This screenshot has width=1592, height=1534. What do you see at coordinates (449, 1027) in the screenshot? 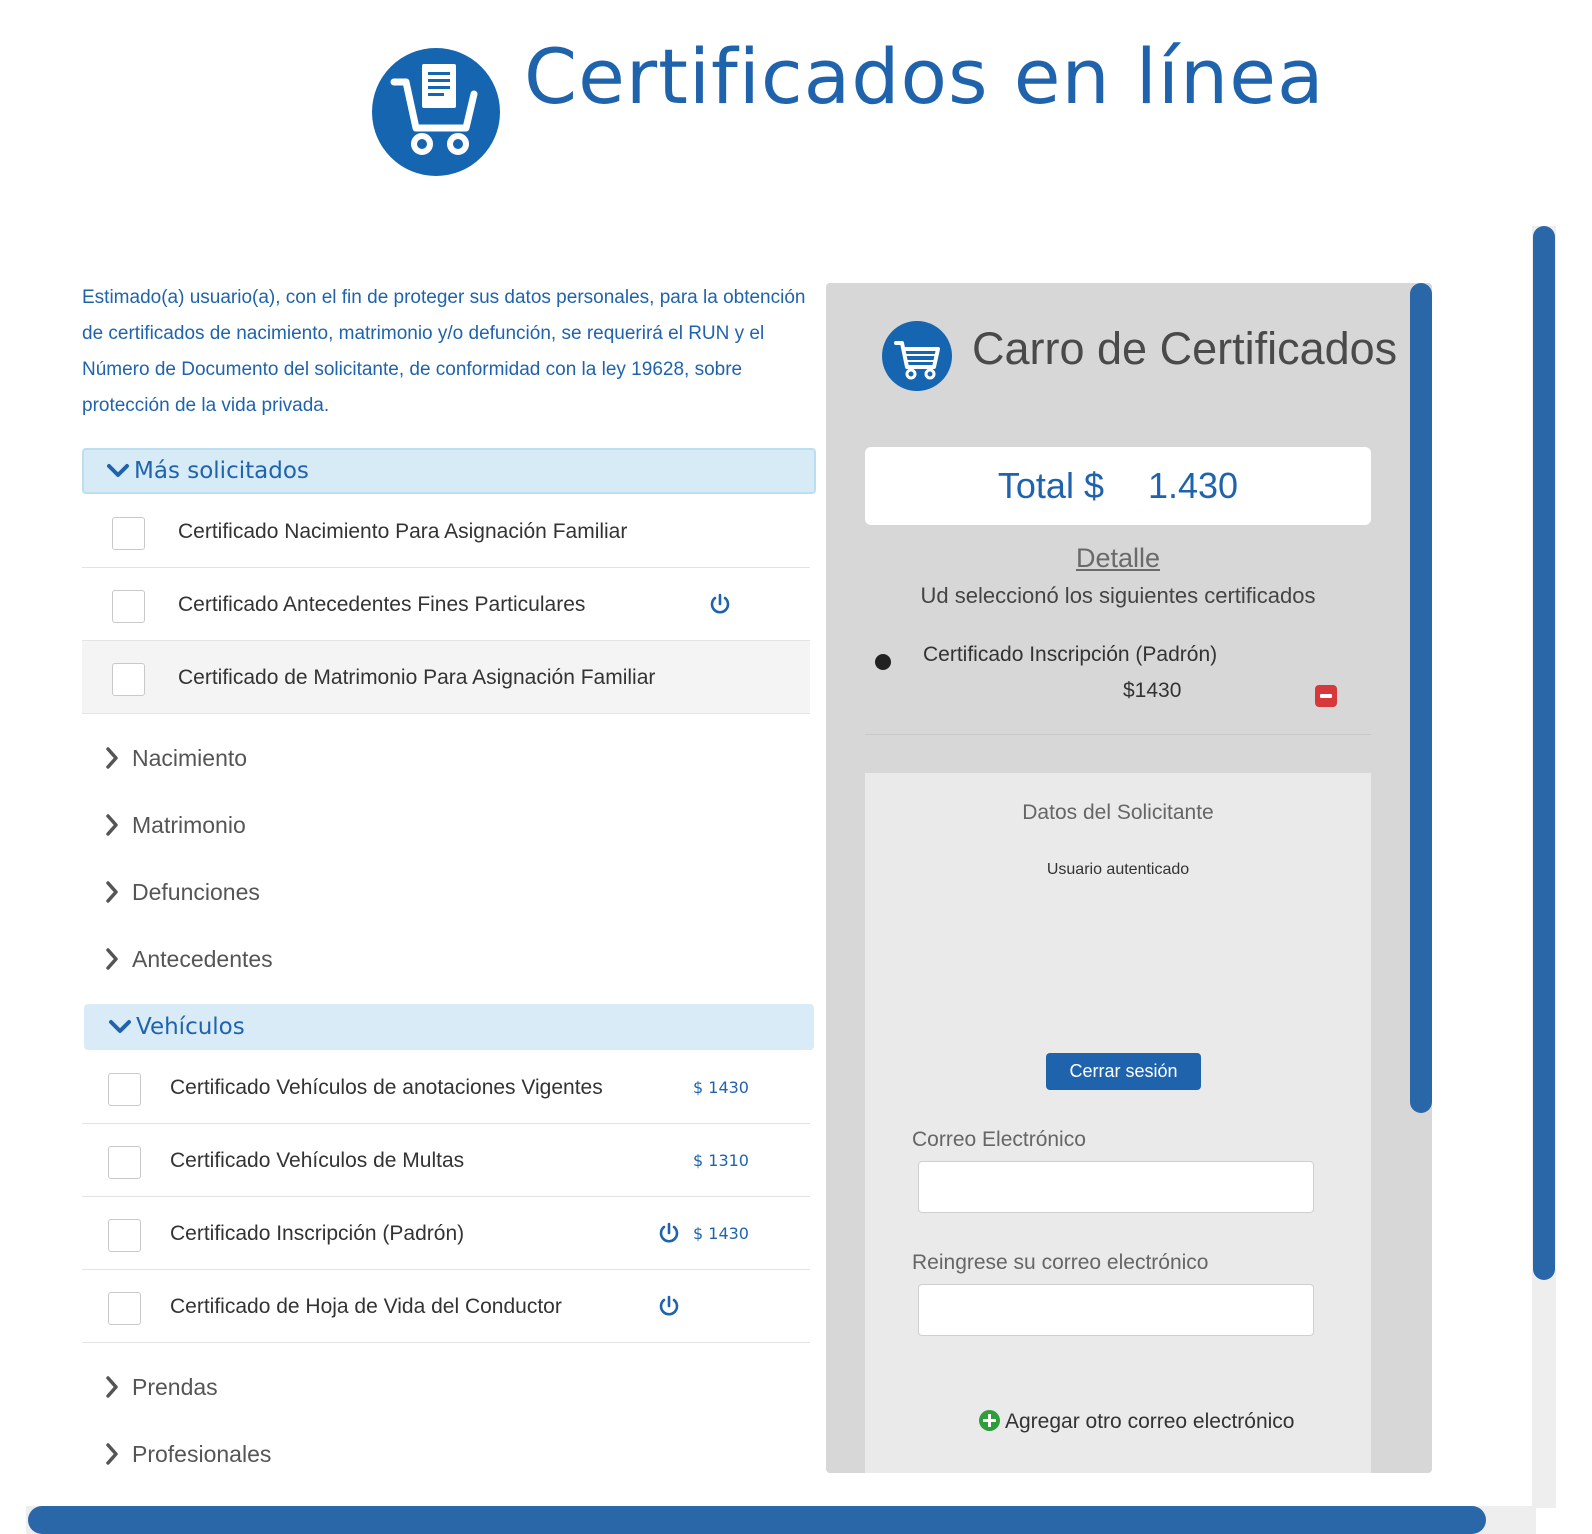
I see `section-vehiculos: Vehículos` at bounding box center [449, 1027].